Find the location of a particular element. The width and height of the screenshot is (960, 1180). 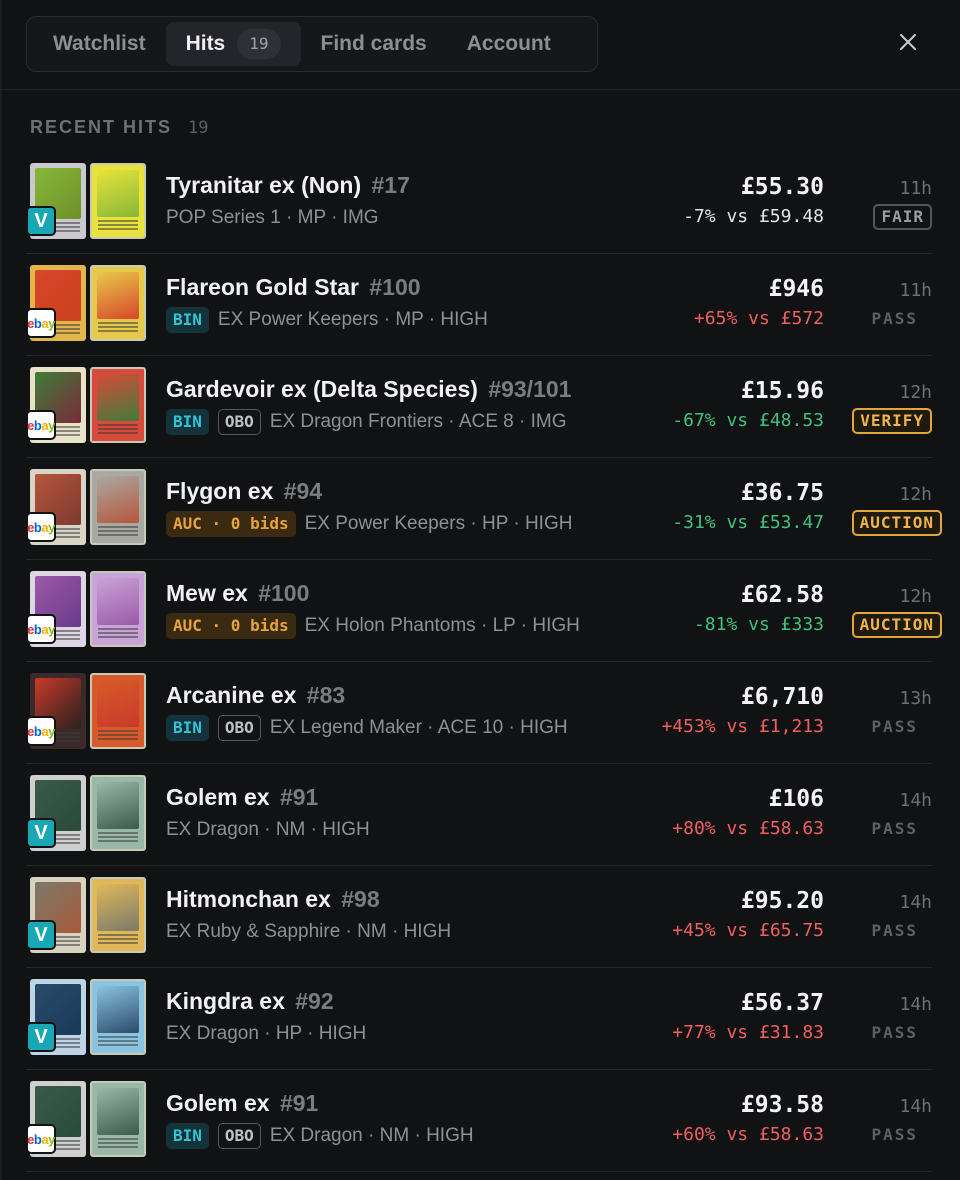

section-header: RECENT HITS 19 is located at coordinates (119, 127).